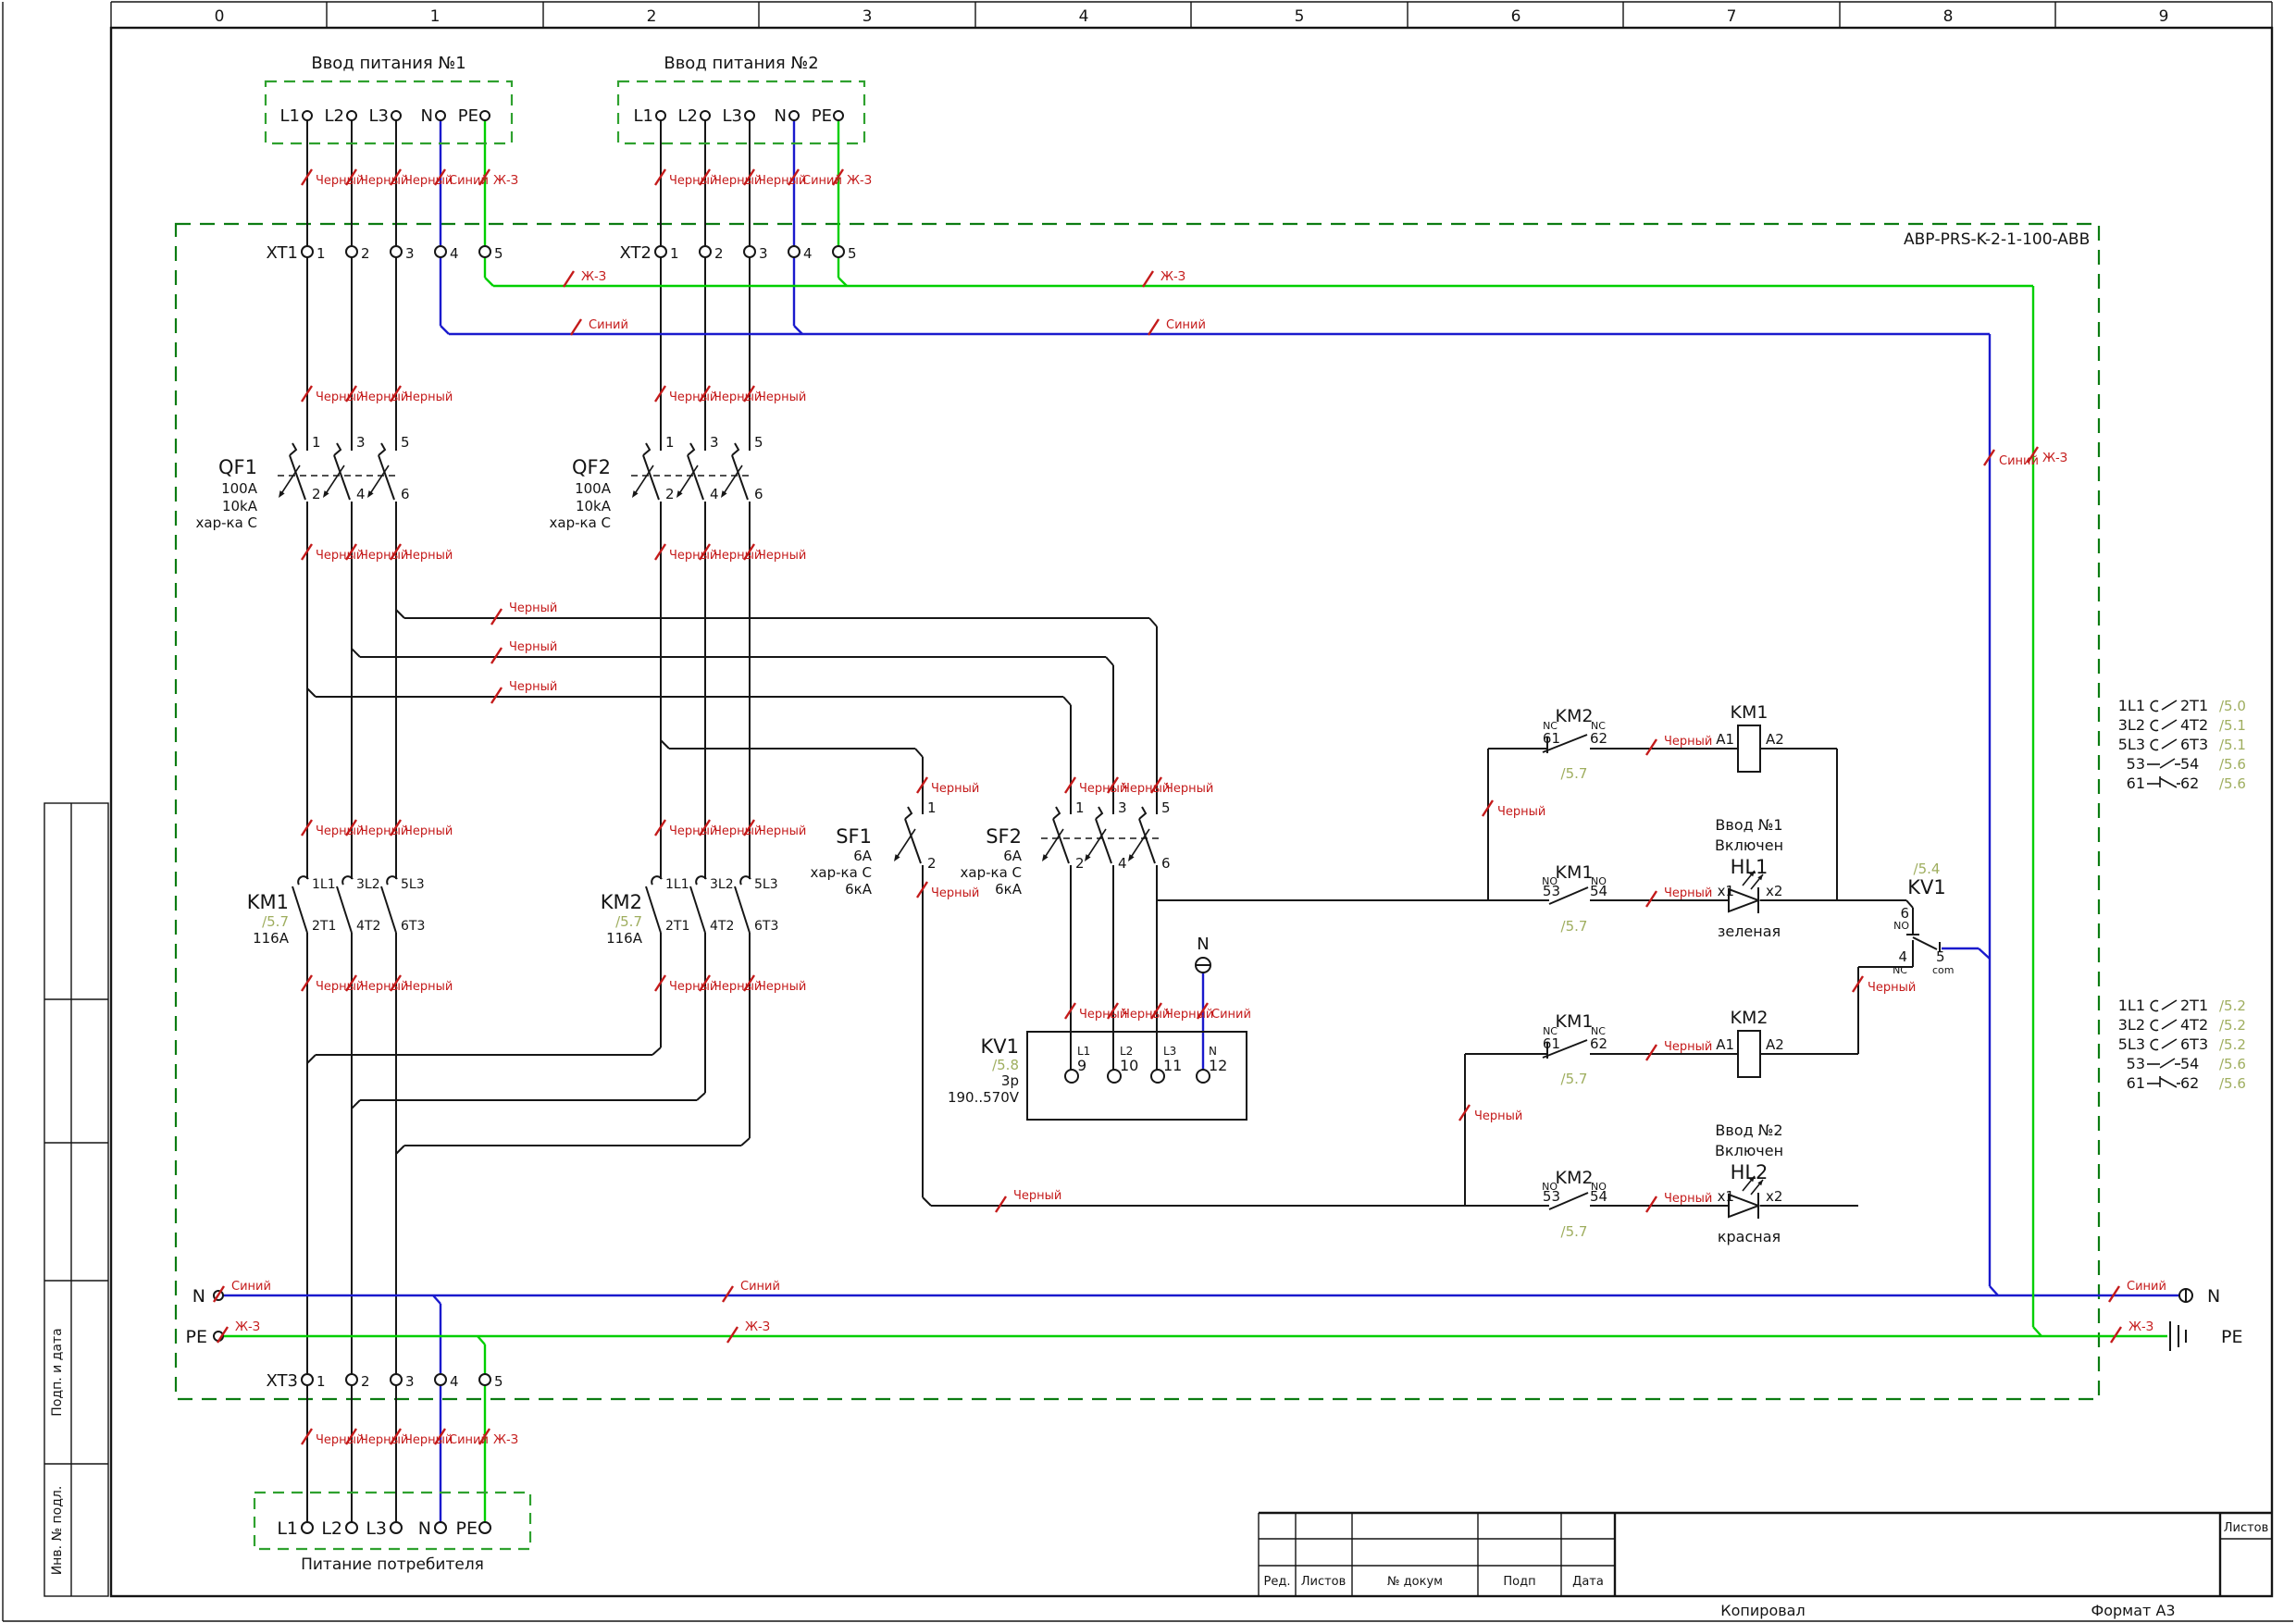  I want to click on km1-pin: 1L1, so click(324, 884).